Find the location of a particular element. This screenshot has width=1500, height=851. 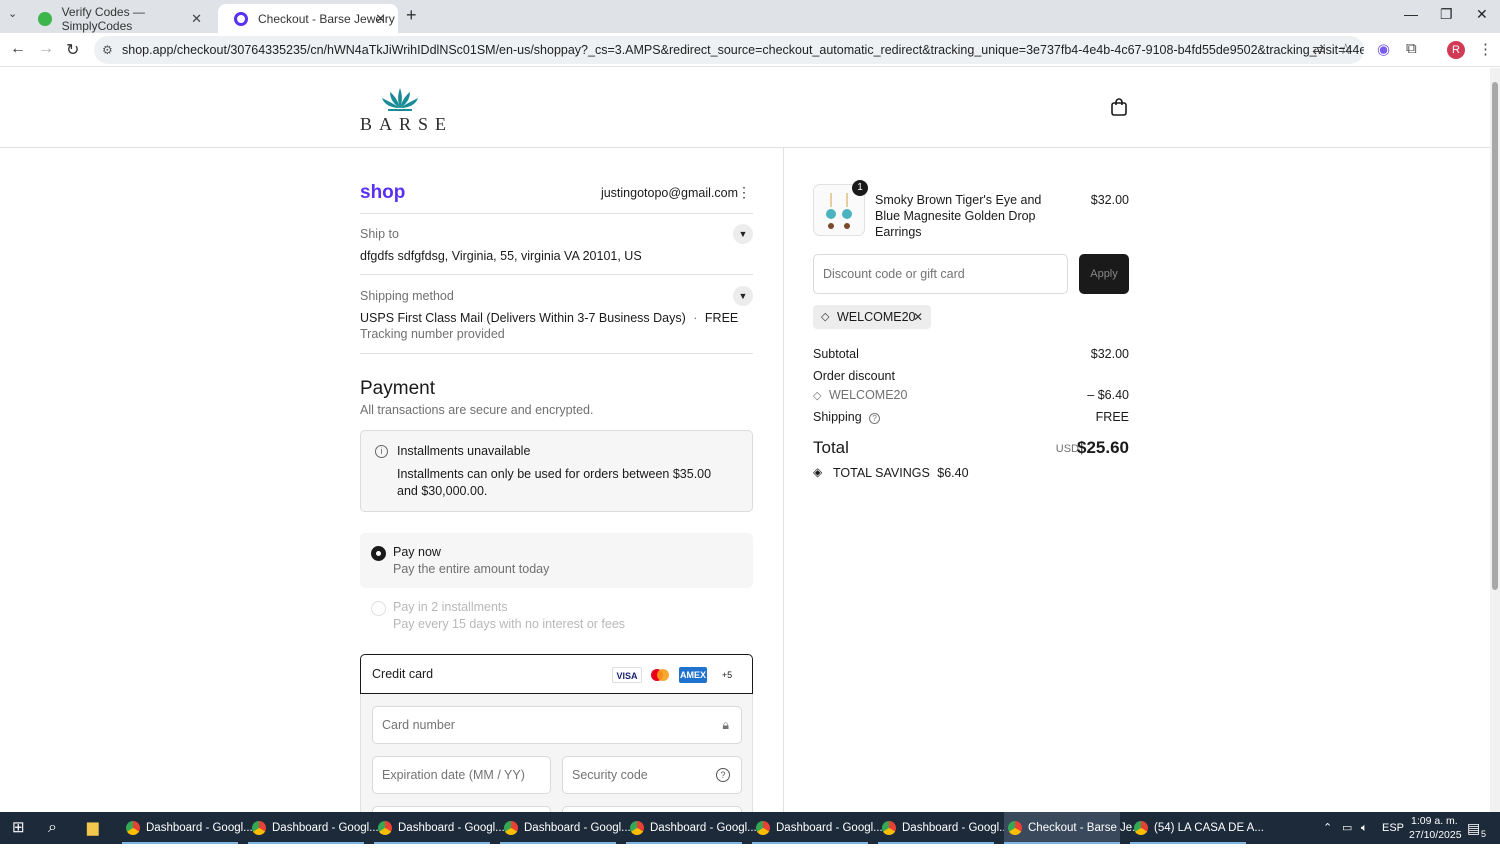

back-icon: ← is located at coordinates (18, 49).